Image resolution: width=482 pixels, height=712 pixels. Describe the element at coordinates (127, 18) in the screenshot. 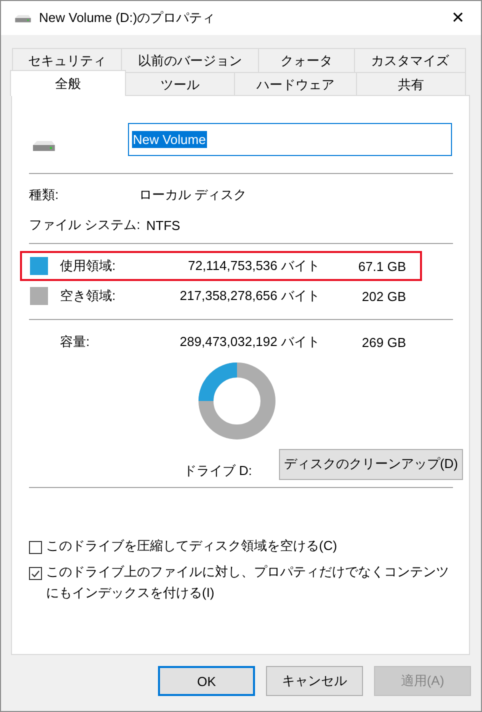

I see `window-title: New Volume (D:)のプロパティ` at that location.